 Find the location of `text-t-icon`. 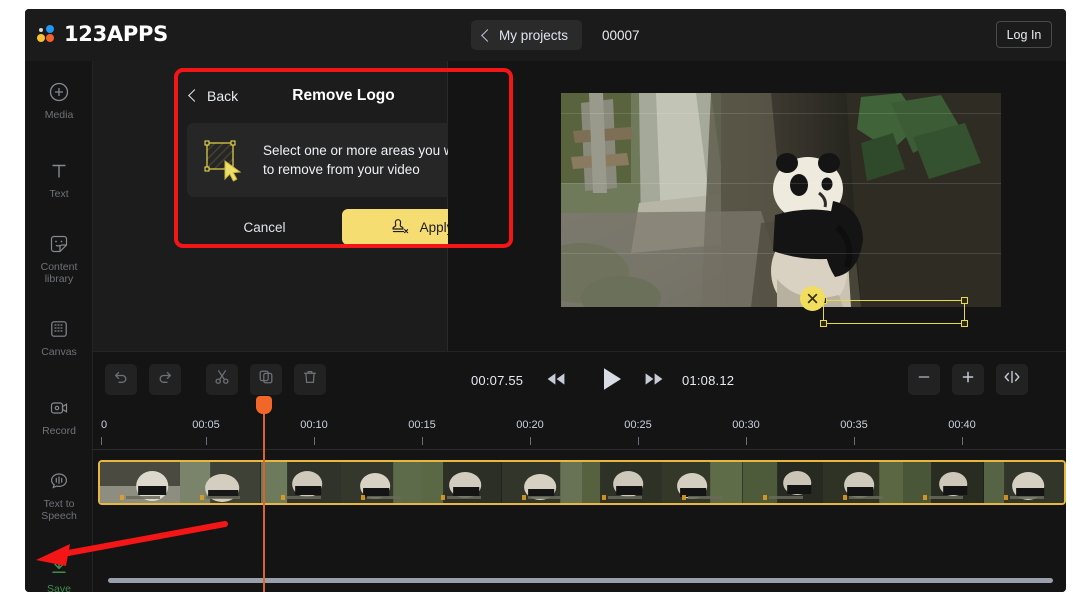

text-t-icon is located at coordinates (59, 171).